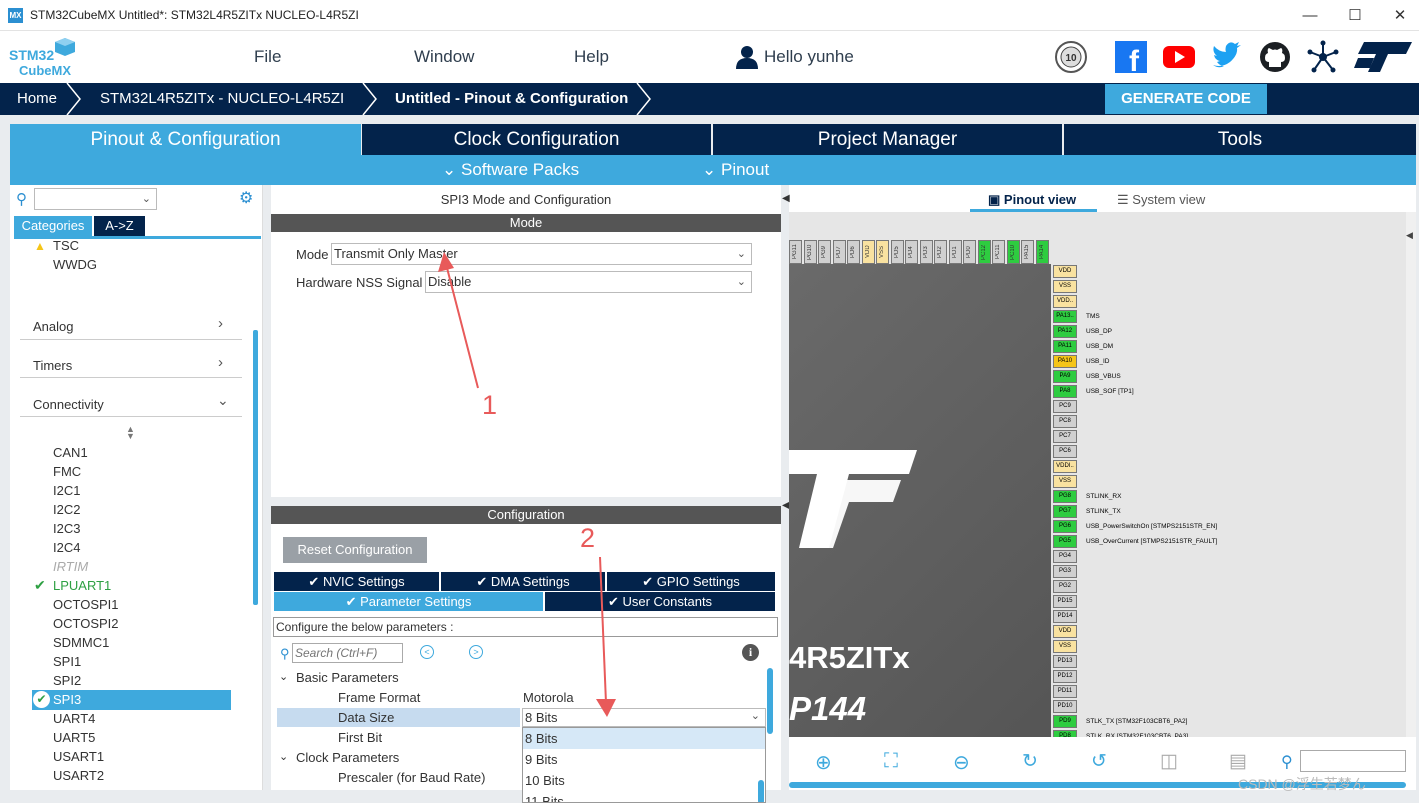 The height and width of the screenshot is (803, 1419). Describe the element at coordinates (644, 717) in the screenshot. I see `data-size-select: 8 Bits ⌄` at that location.